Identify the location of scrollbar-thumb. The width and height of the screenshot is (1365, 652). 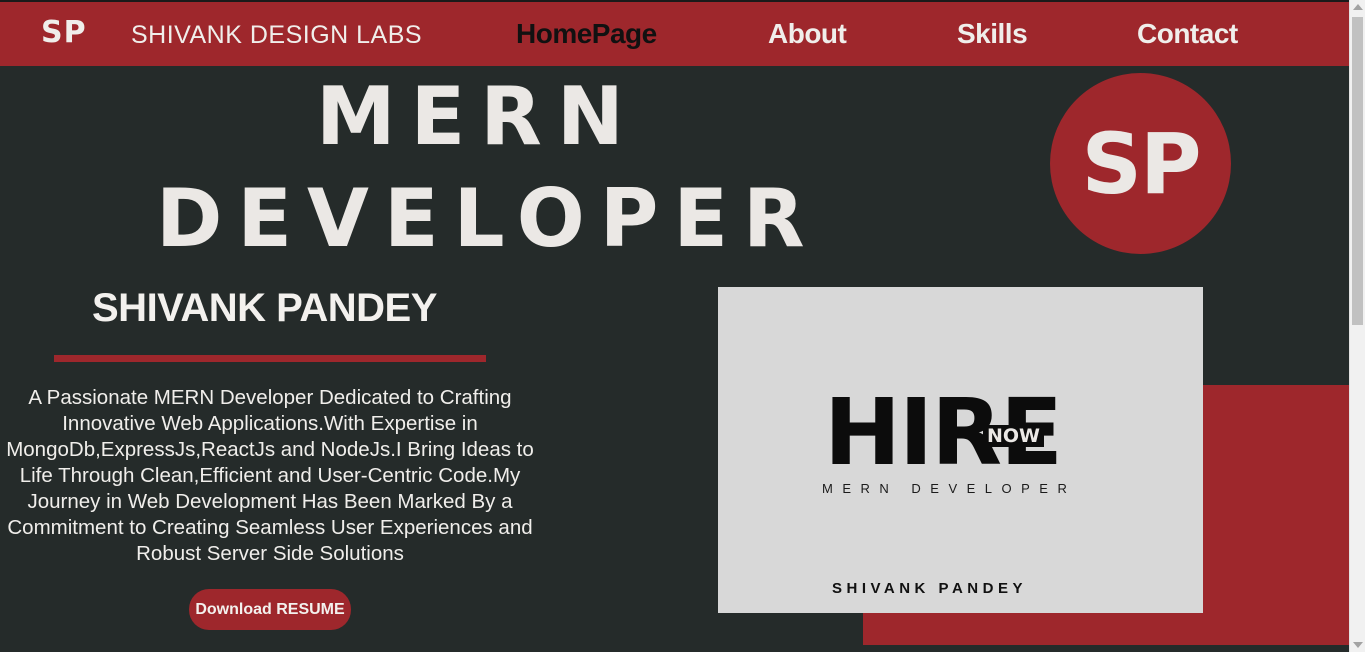
(1357, 171).